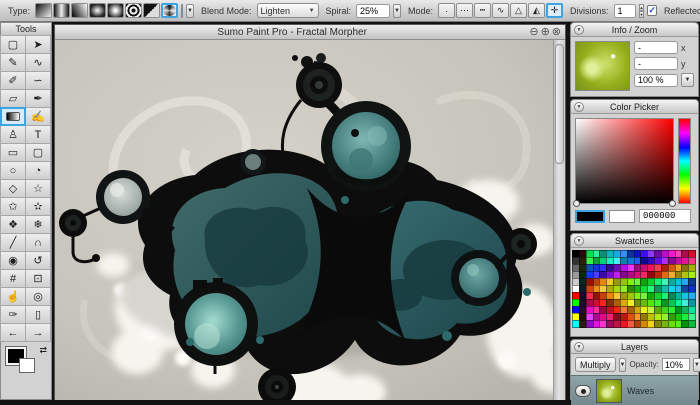  I want to click on star-rounded-shape-tool: ✩, so click(13, 206).